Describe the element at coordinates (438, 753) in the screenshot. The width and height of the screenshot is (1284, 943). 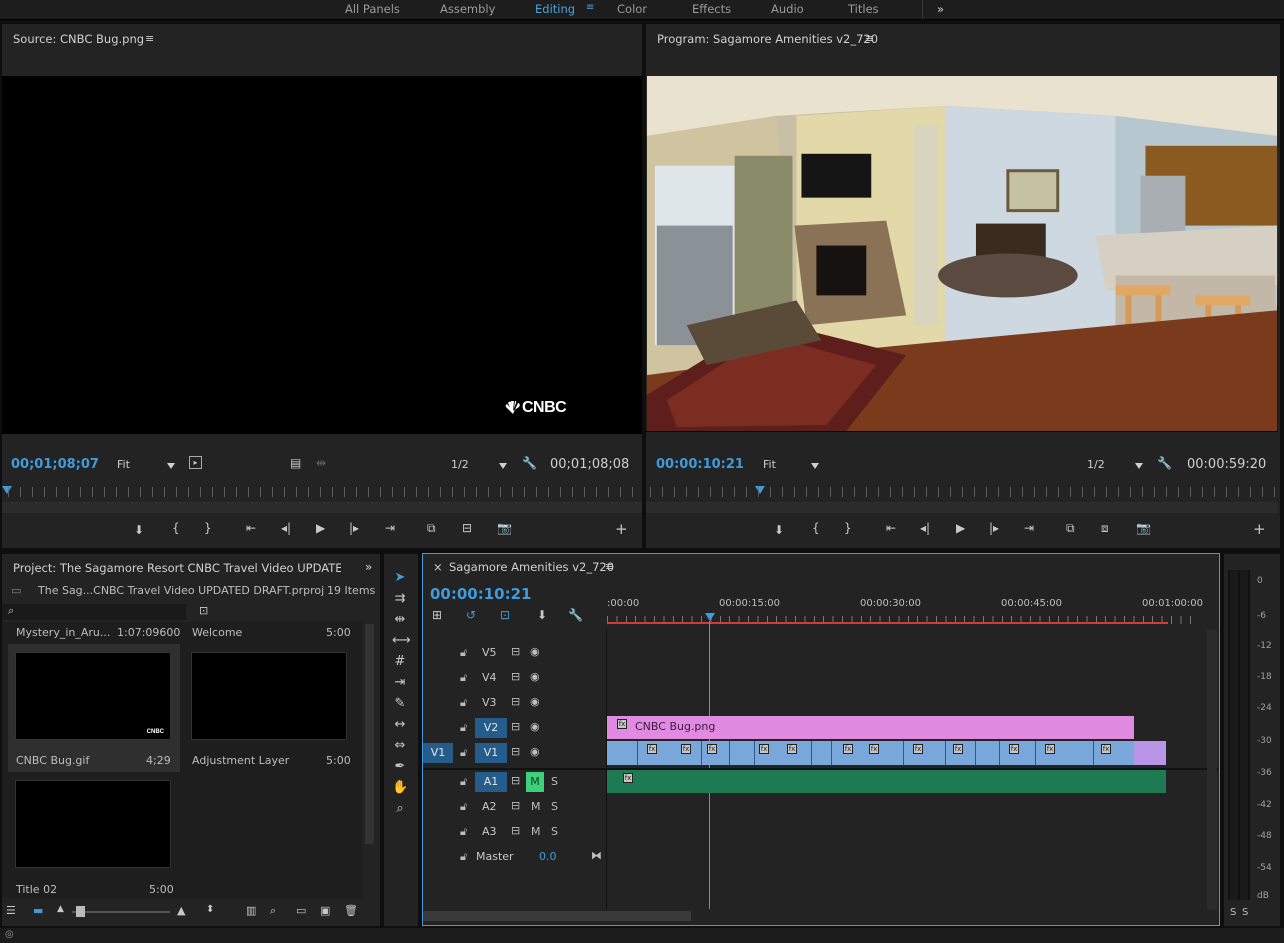
I see `source-patch-v1: V1` at that location.